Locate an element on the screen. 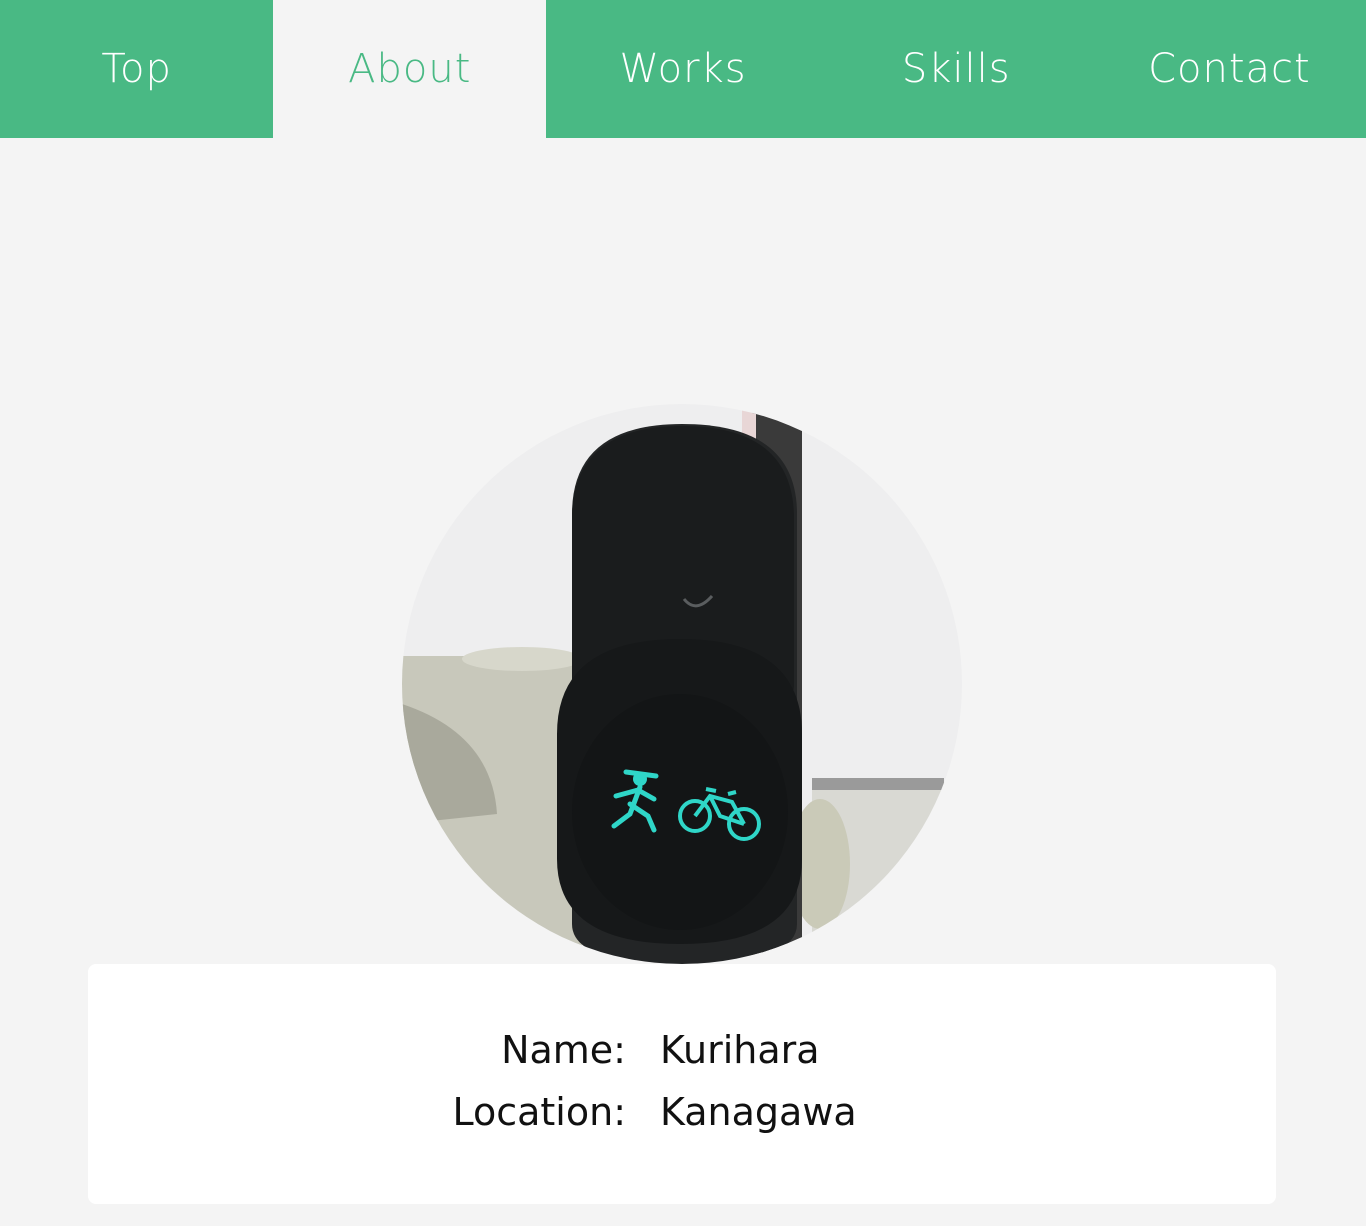 This screenshot has width=1366, height=1226. location-row: Location: Kanagawa is located at coordinates (682, 1121).